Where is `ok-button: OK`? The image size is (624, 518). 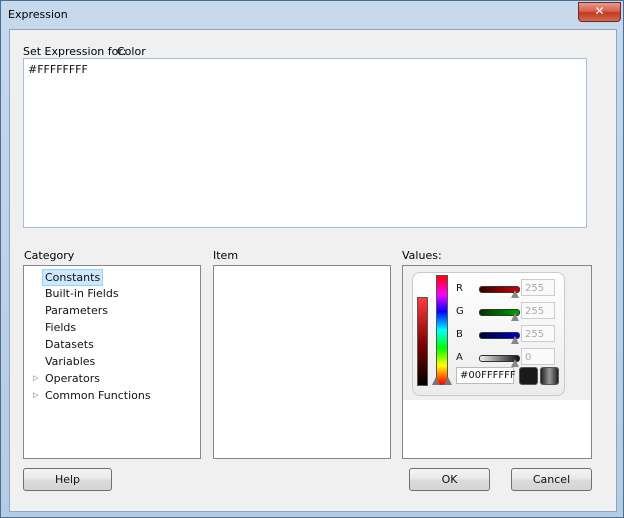 ok-button: OK is located at coordinates (449, 479).